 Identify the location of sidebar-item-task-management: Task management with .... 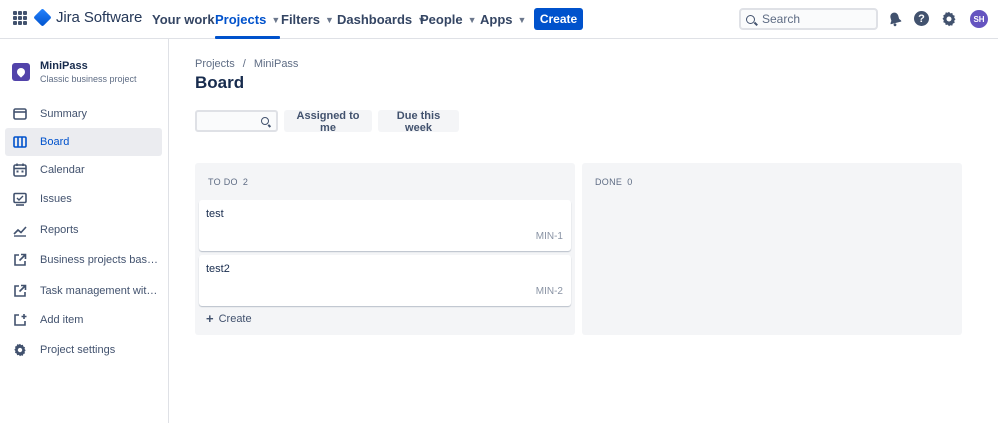
(83, 291).